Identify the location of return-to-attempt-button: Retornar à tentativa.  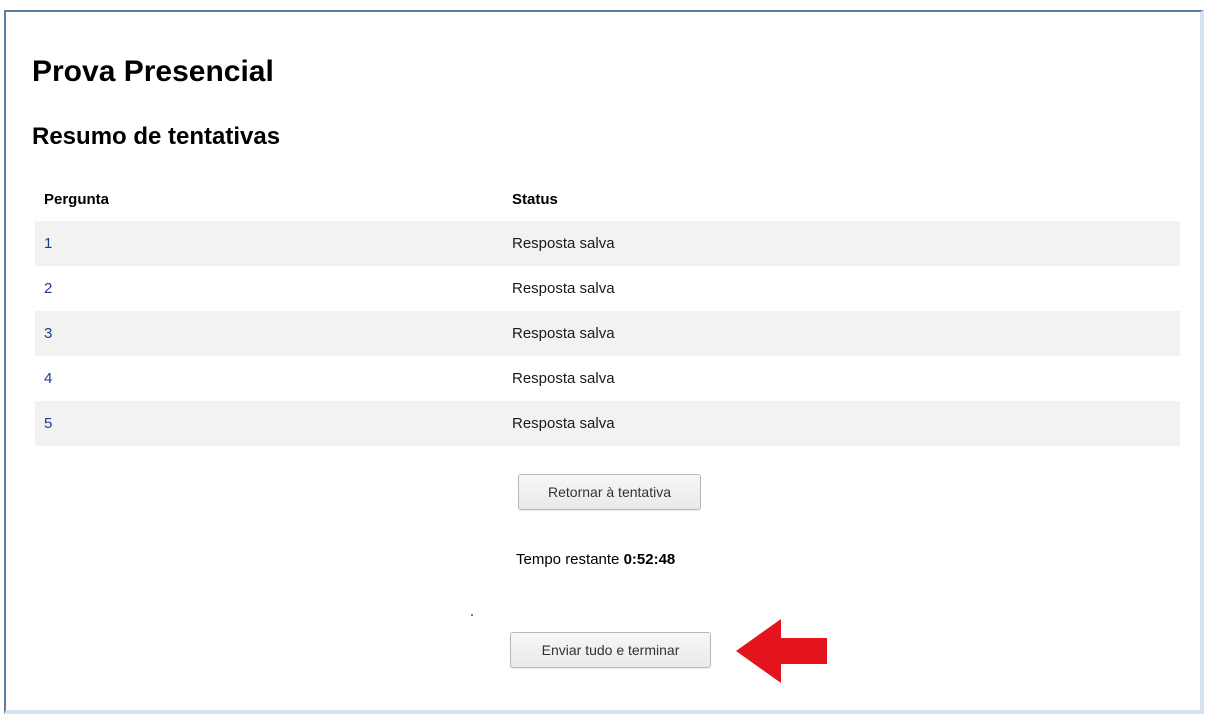
(609, 492).